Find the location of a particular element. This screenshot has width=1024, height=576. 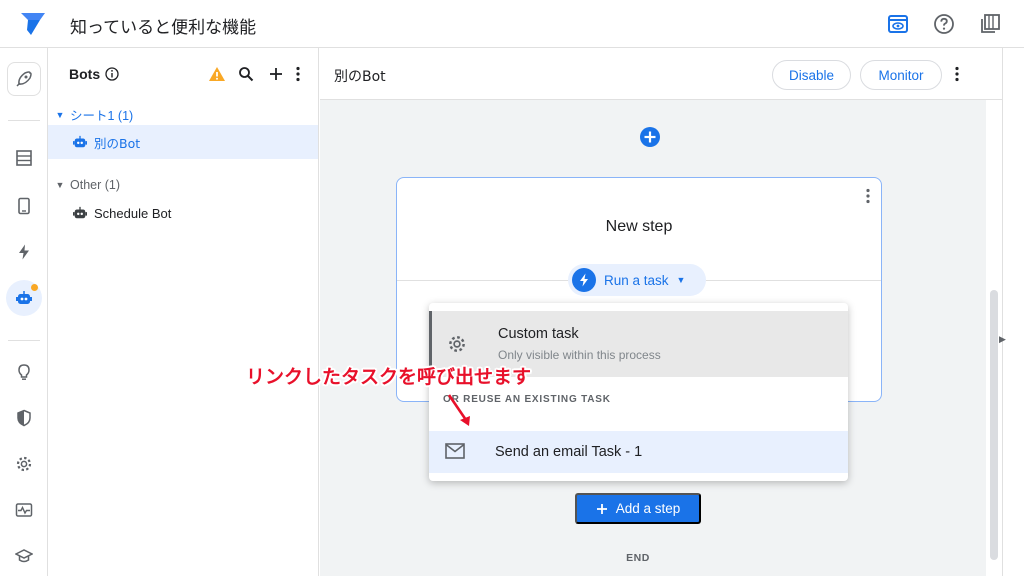

expand-arrow-icon: ▶ is located at coordinates (1002, 339).